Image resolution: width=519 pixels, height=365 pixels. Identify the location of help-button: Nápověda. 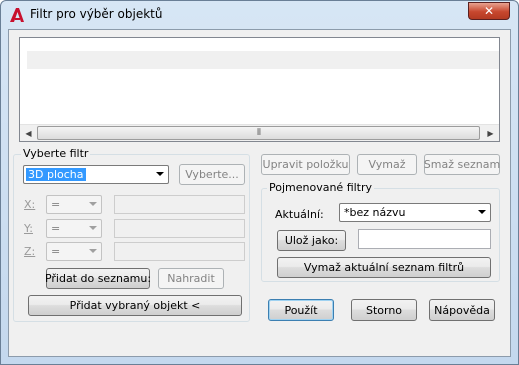
(462, 310).